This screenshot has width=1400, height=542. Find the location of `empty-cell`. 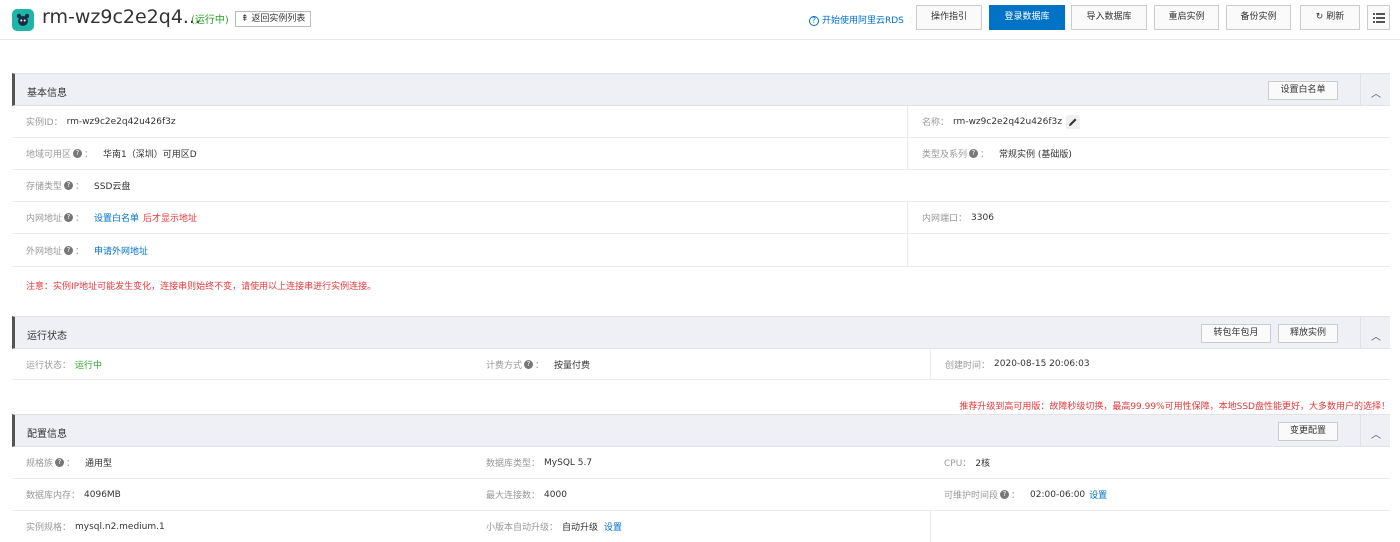

empty-cell is located at coordinates (1148, 250).